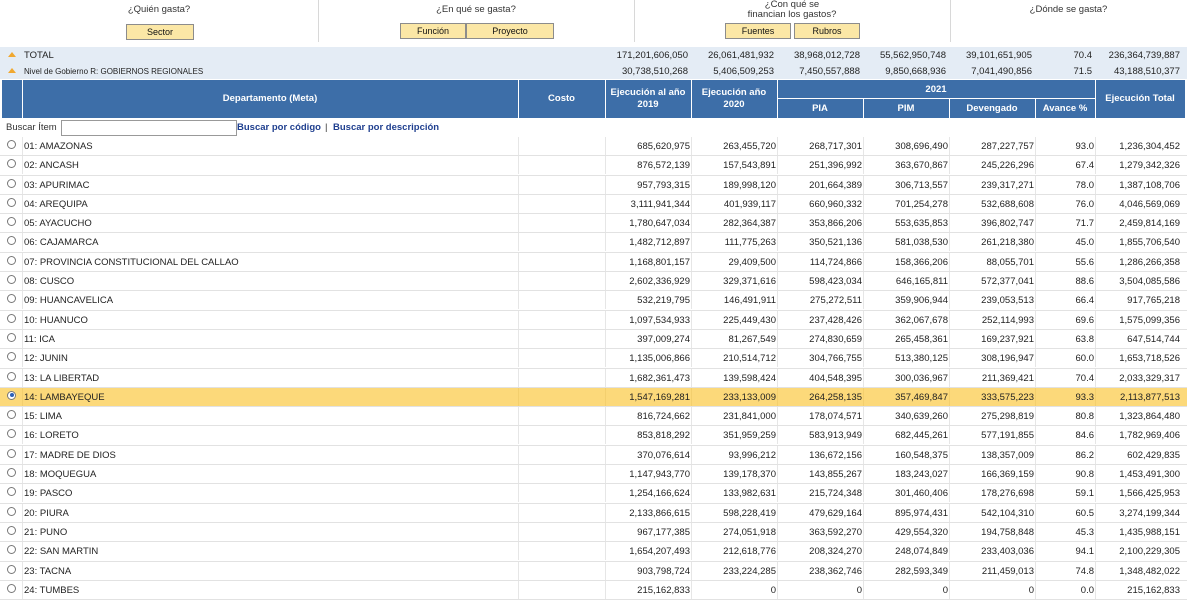 The height and width of the screenshot is (600, 1187). Describe the element at coordinates (749, 571) in the screenshot. I see `cell-ej2020: 233,224,285` at that location.